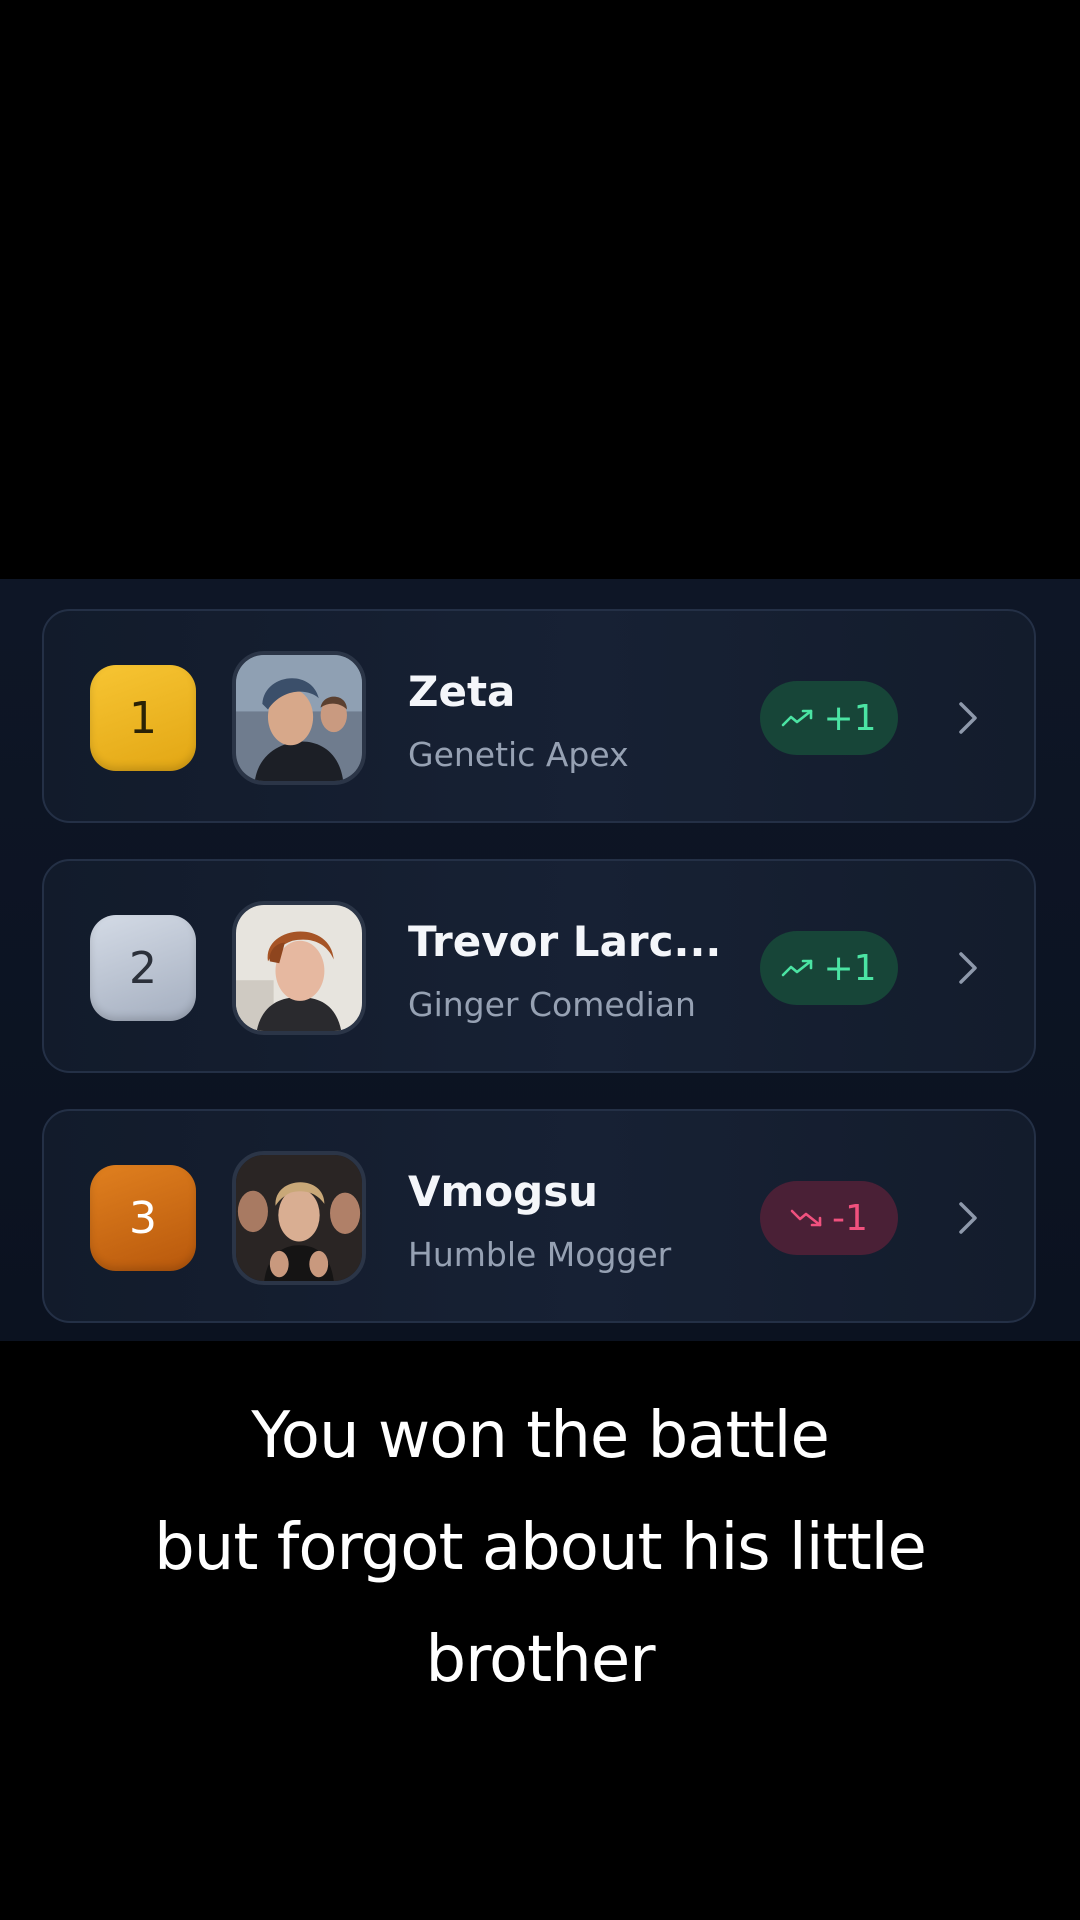 This screenshot has width=1080, height=1920. Describe the element at coordinates (540, 1660) in the screenshot. I see `caption-line: brother` at that location.